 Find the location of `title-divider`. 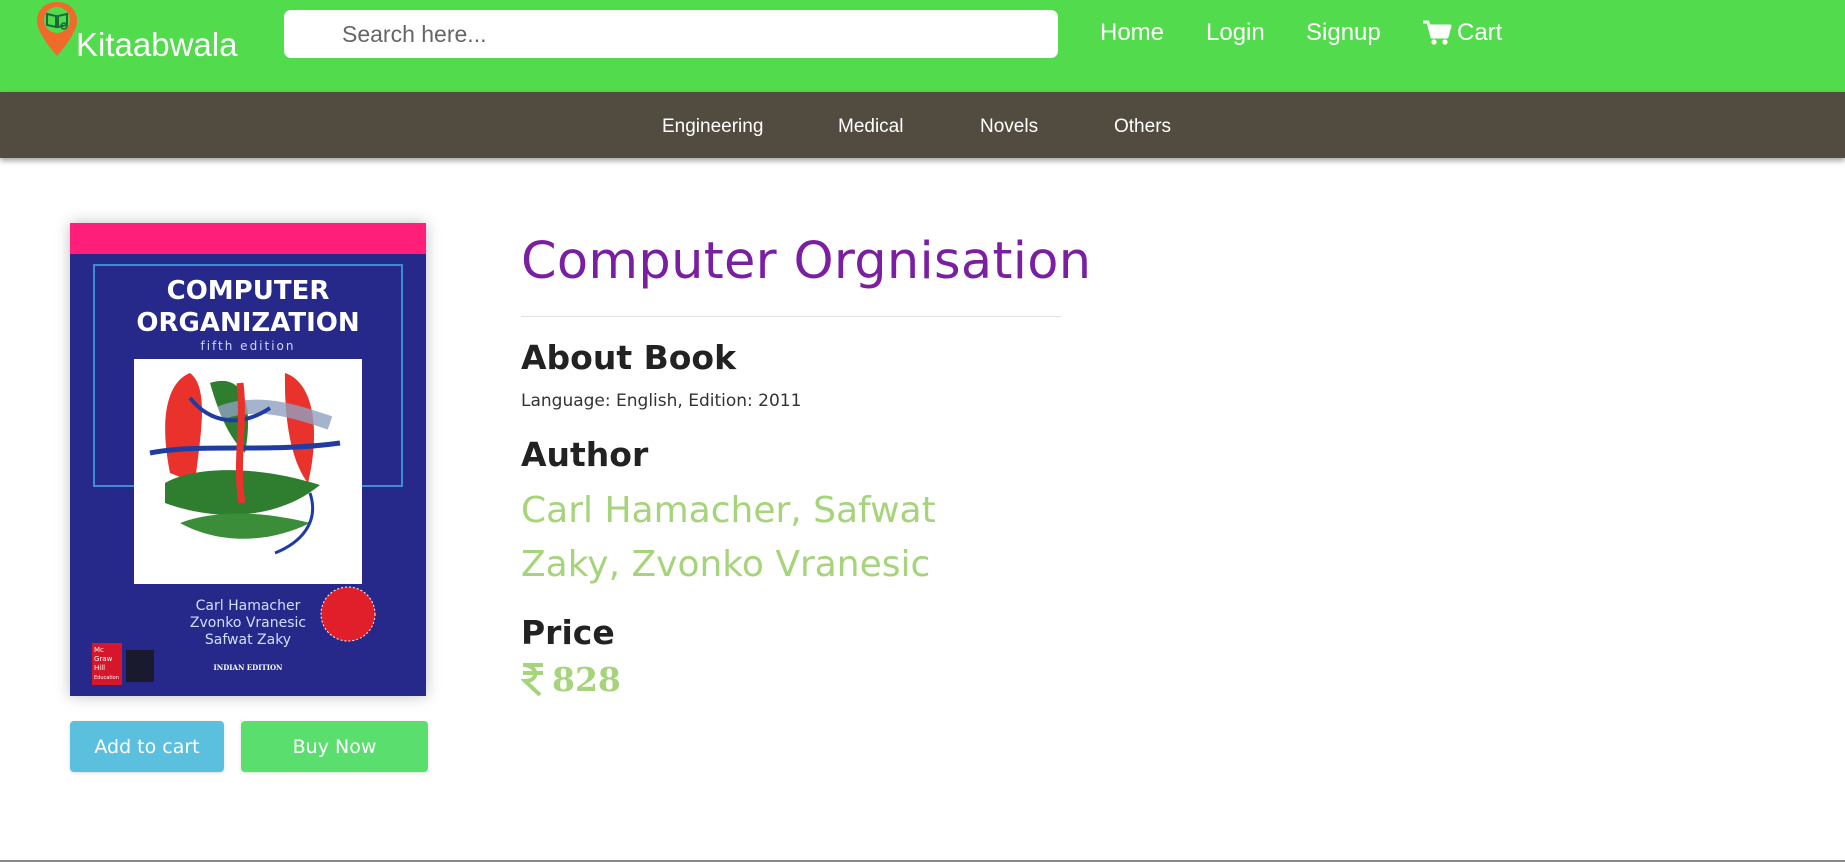

title-divider is located at coordinates (791, 316).